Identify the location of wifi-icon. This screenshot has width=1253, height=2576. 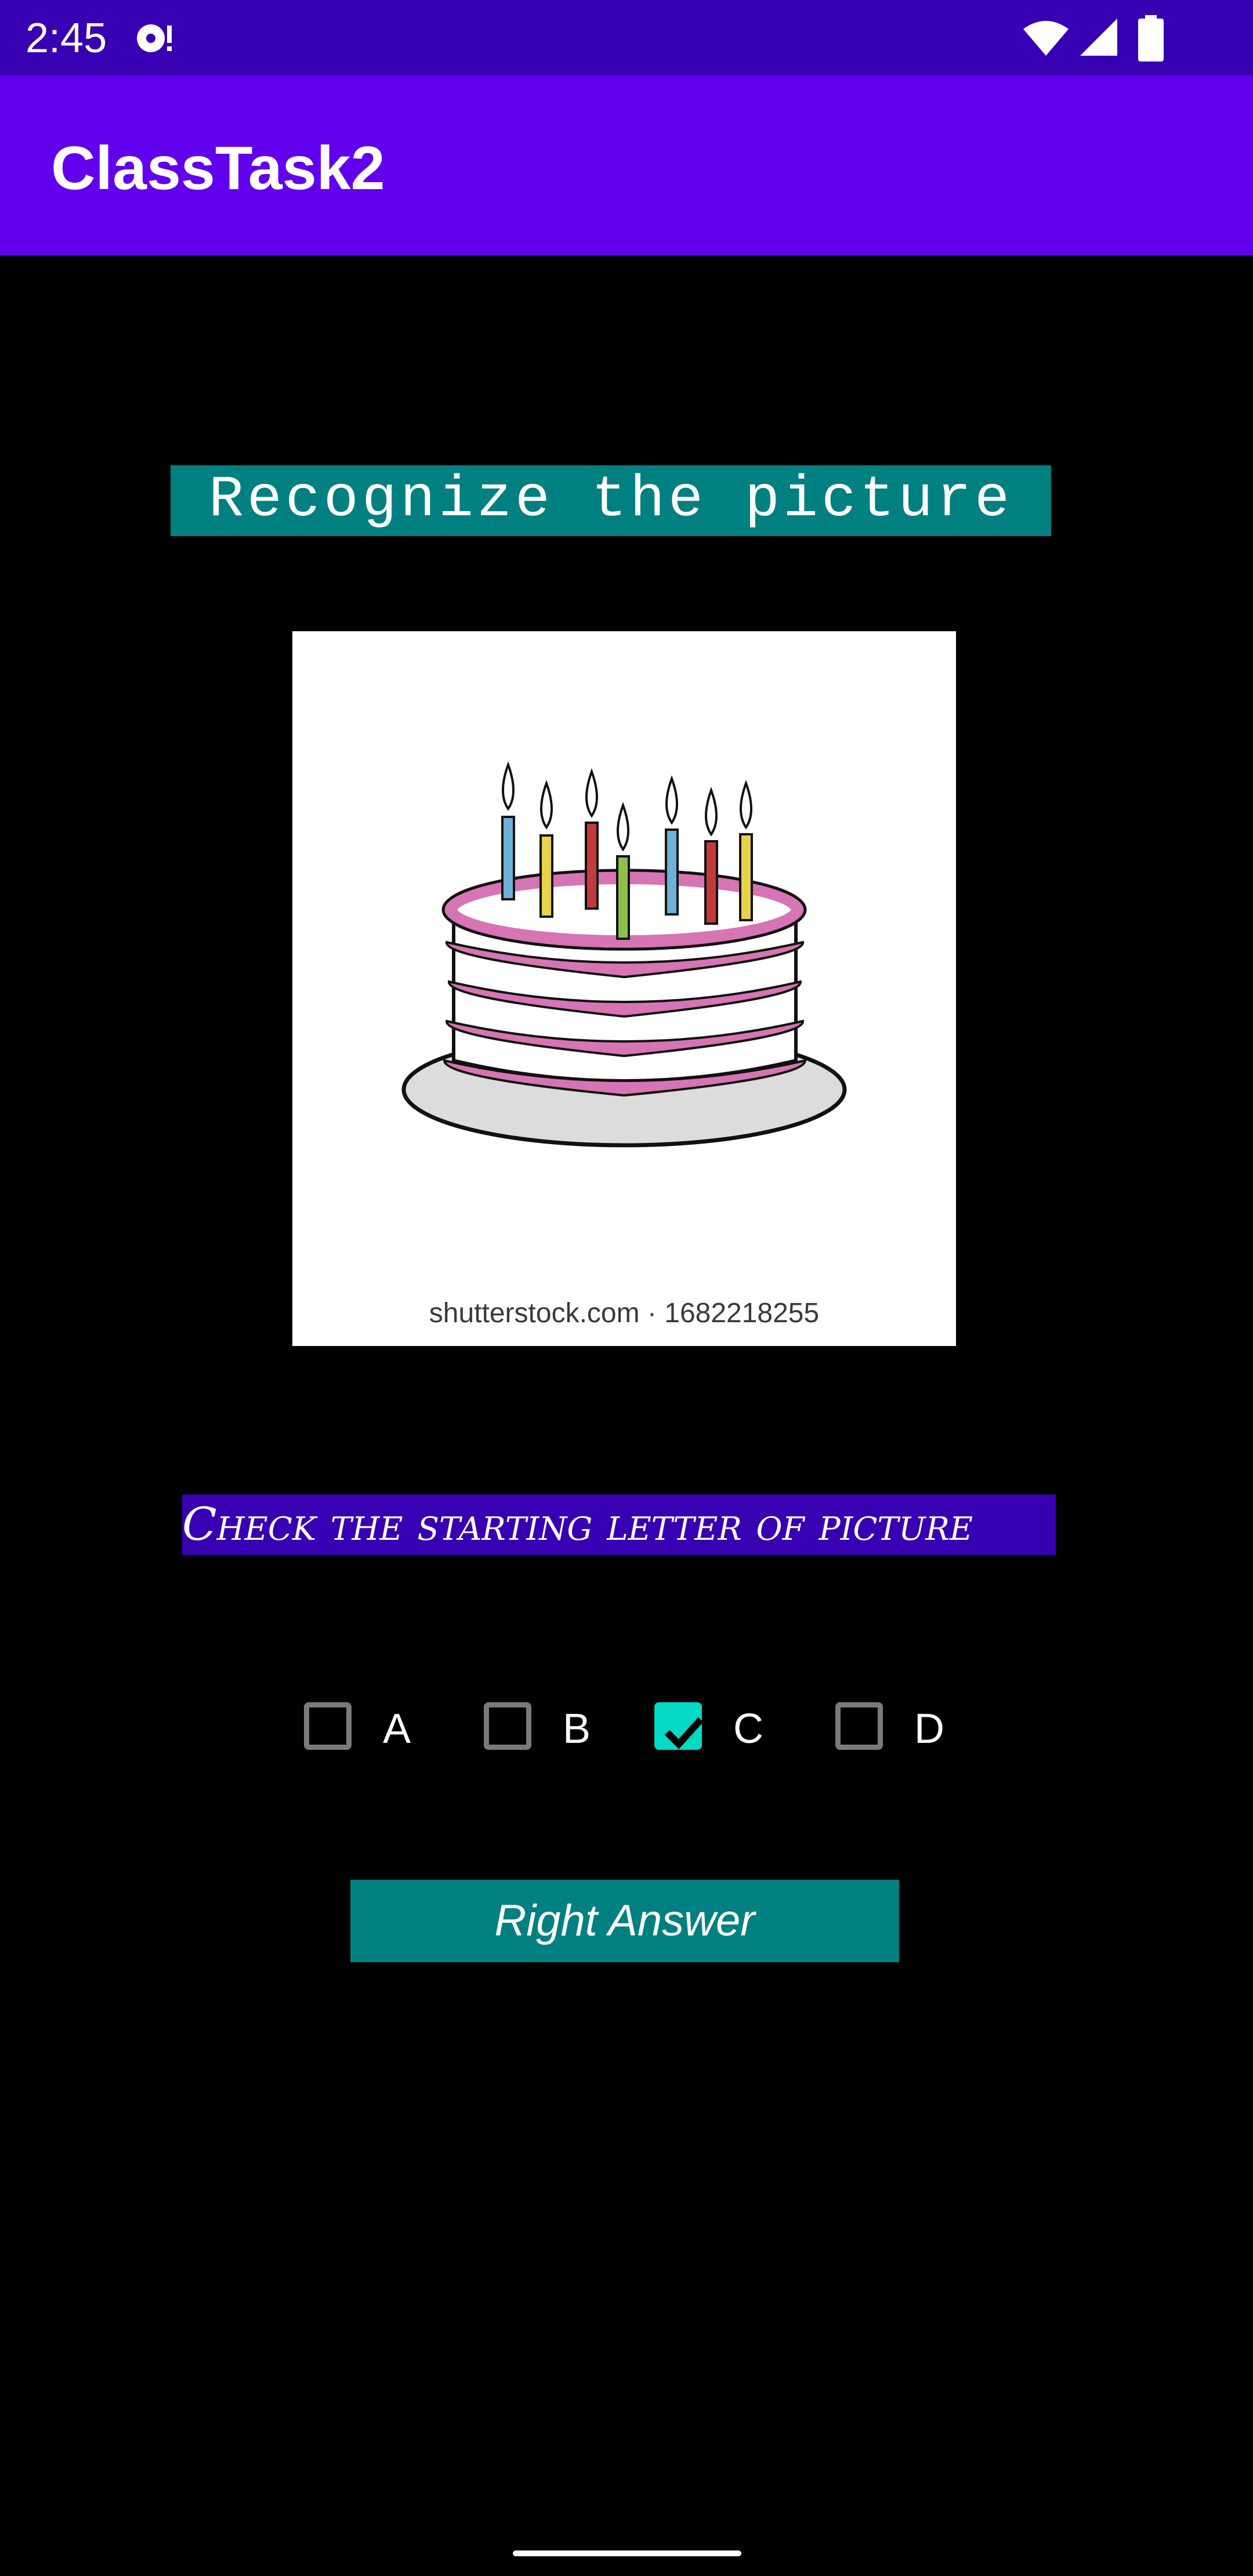
(1046, 37).